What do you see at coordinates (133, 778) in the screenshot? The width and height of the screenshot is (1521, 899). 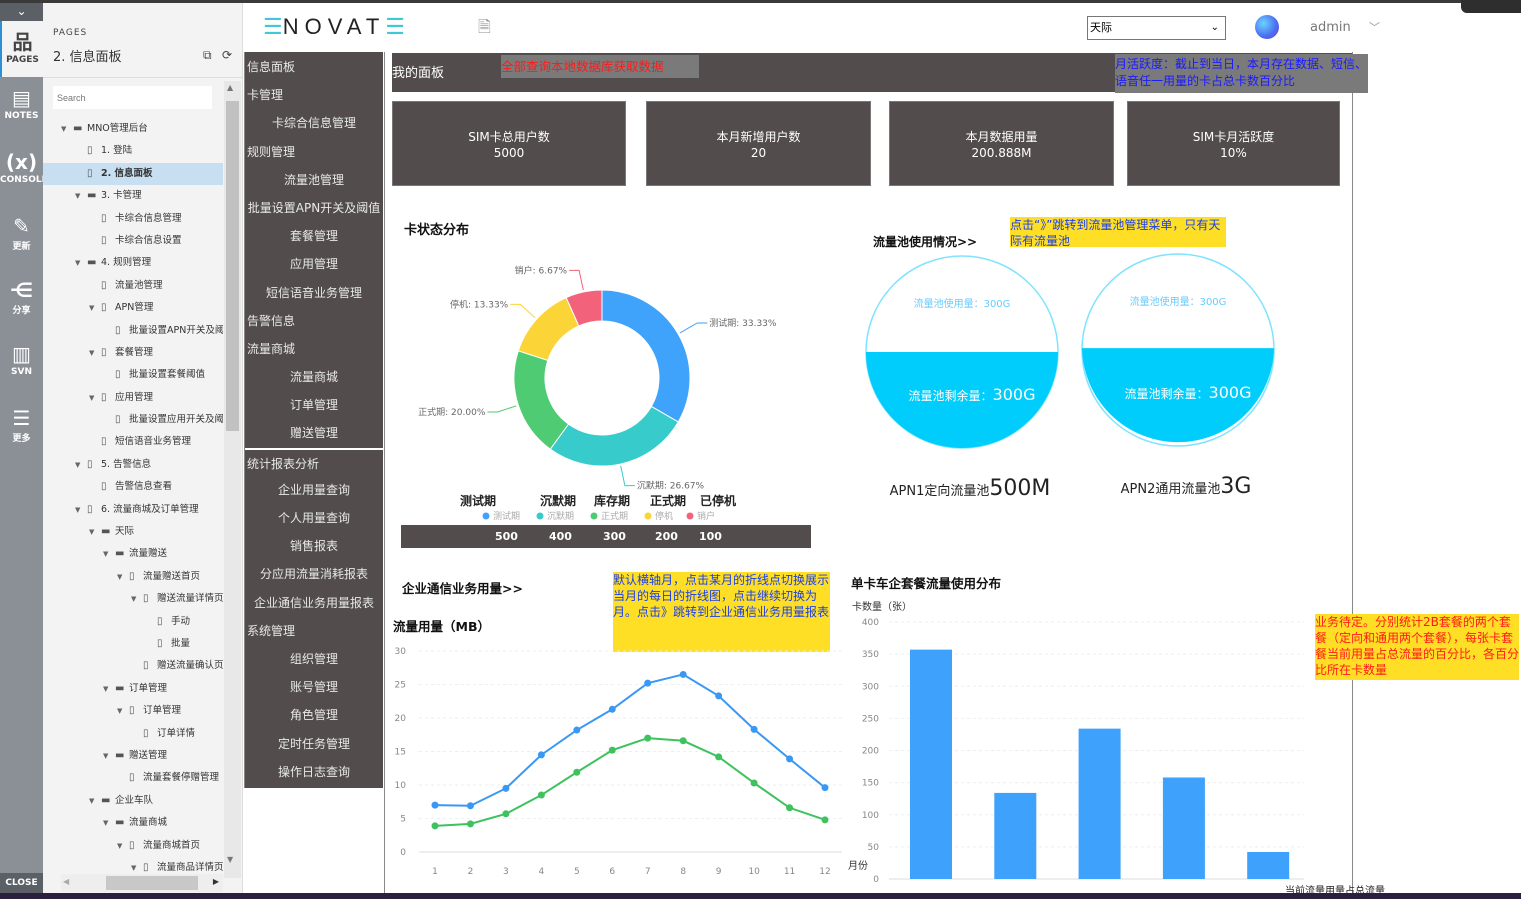 I see `tree-item: ▯ 流量套餐停赠管理` at bounding box center [133, 778].